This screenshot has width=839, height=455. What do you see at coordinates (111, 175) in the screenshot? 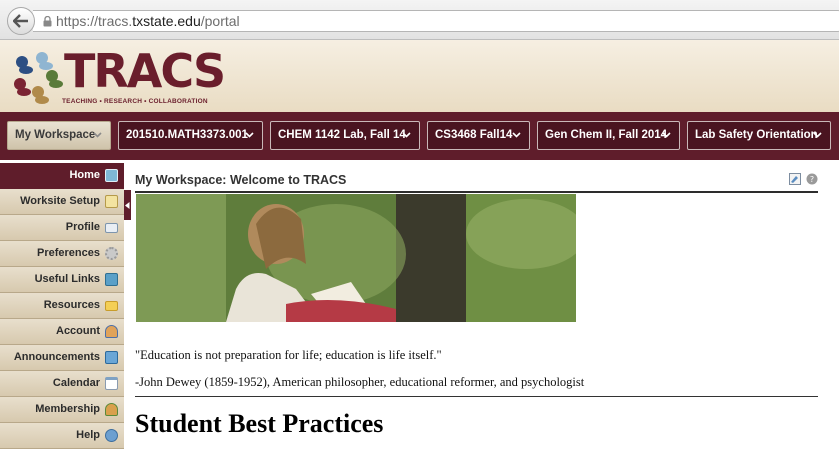
I see `home-icon` at bounding box center [111, 175].